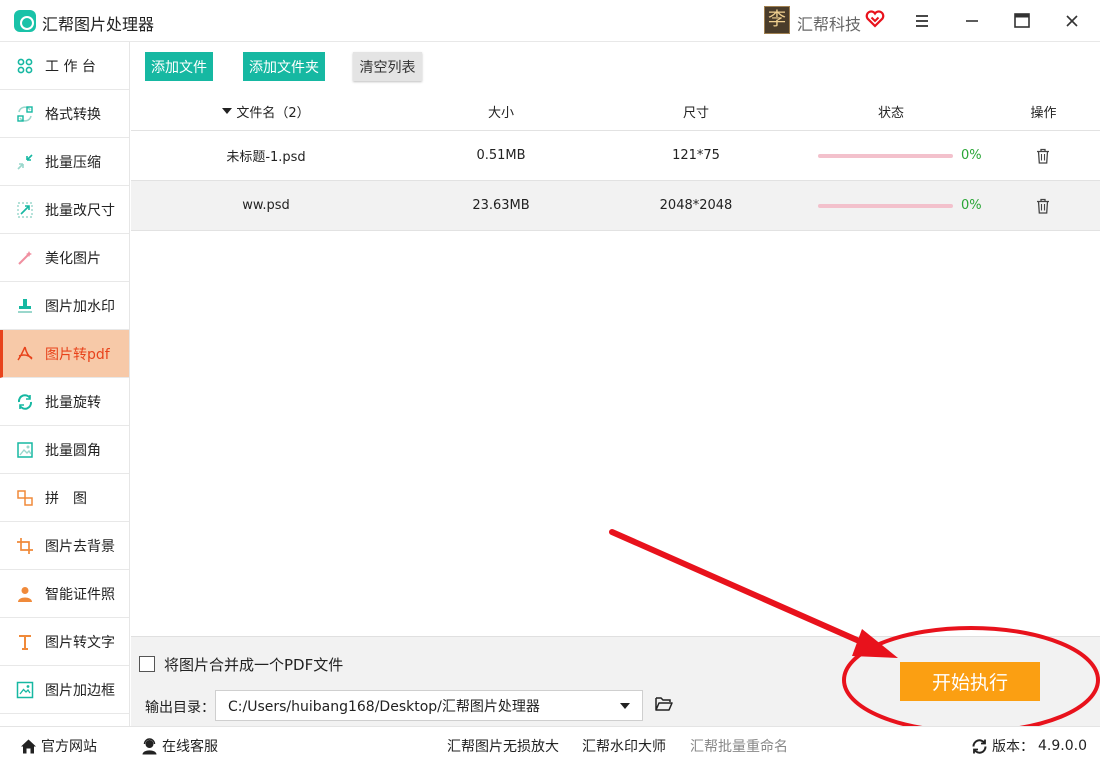 The height and width of the screenshot is (760, 1100). What do you see at coordinates (80, 210) in the screenshot?
I see `sidebar-item-label: 批量改尺寸` at bounding box center [80, 210].